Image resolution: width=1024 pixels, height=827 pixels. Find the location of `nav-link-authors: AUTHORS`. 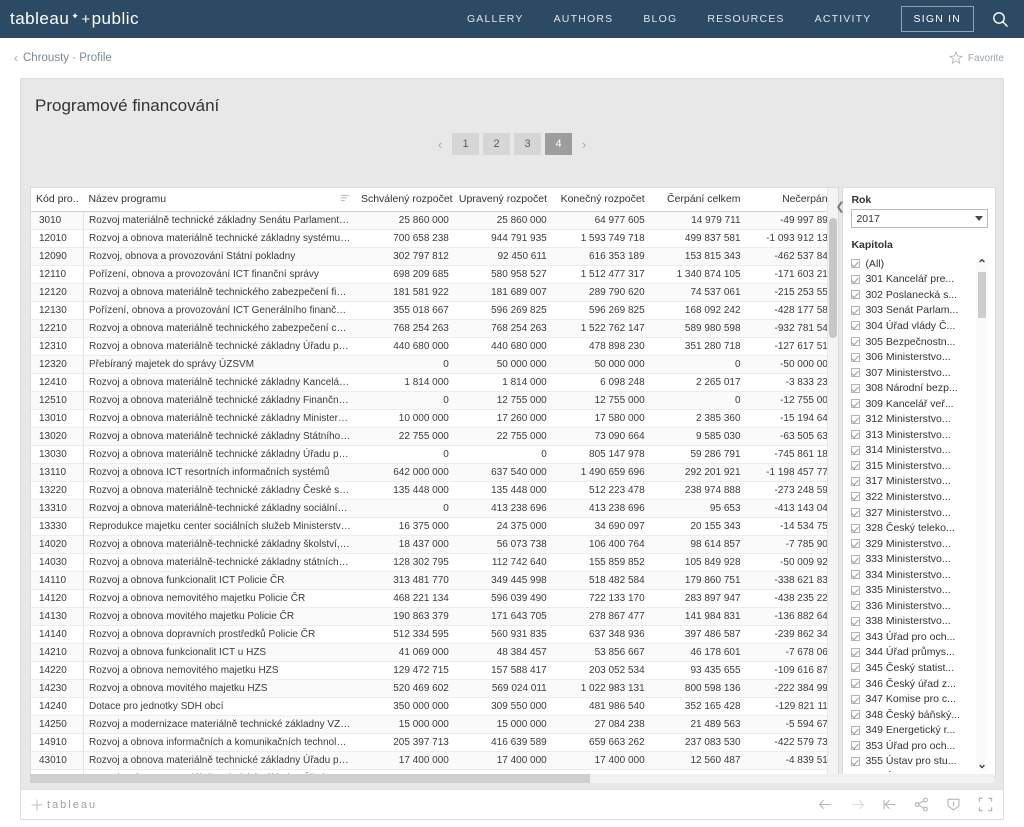

nav-link-authors: AUTHORS is located at coordinates (584, 19).